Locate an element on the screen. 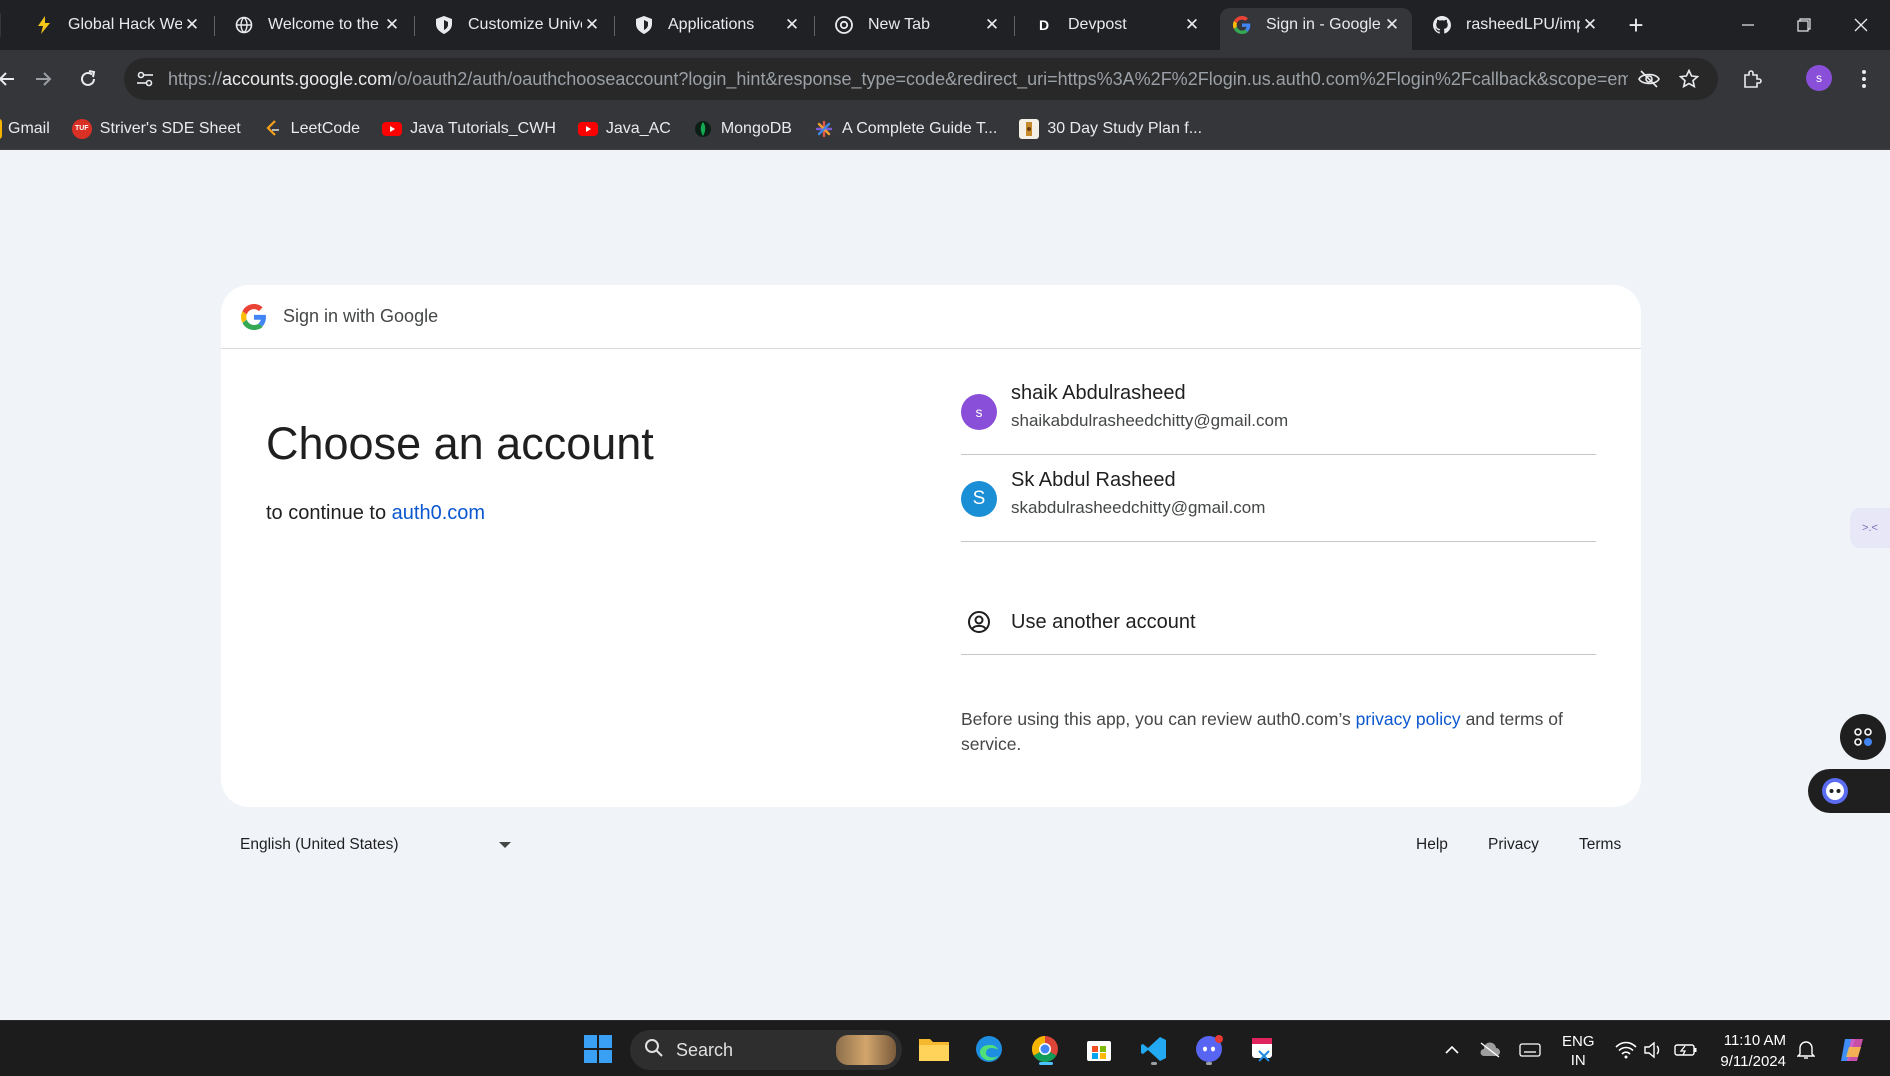 The image size is (1890, 1076). show-hidden-icons-chevron-icon is located at coordinates (1452, 1050).